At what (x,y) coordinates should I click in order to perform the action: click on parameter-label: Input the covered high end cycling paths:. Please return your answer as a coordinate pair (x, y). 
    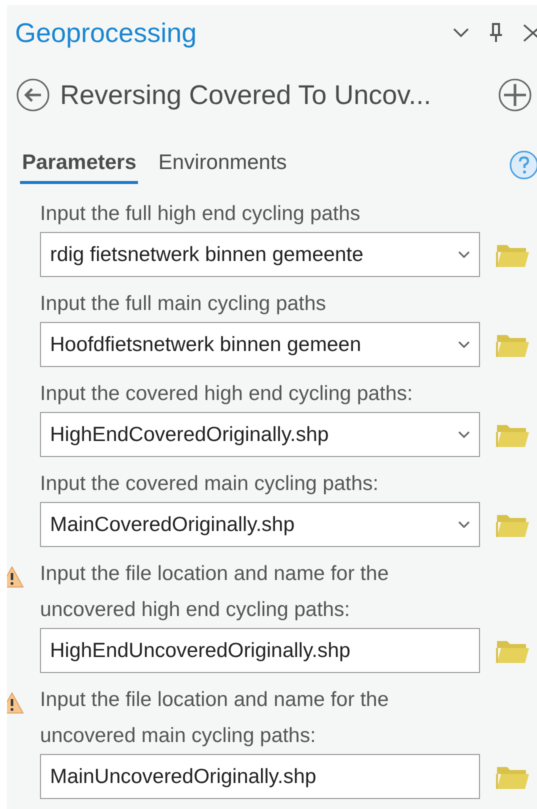
    Looking at the image, I should click on (227, 394).